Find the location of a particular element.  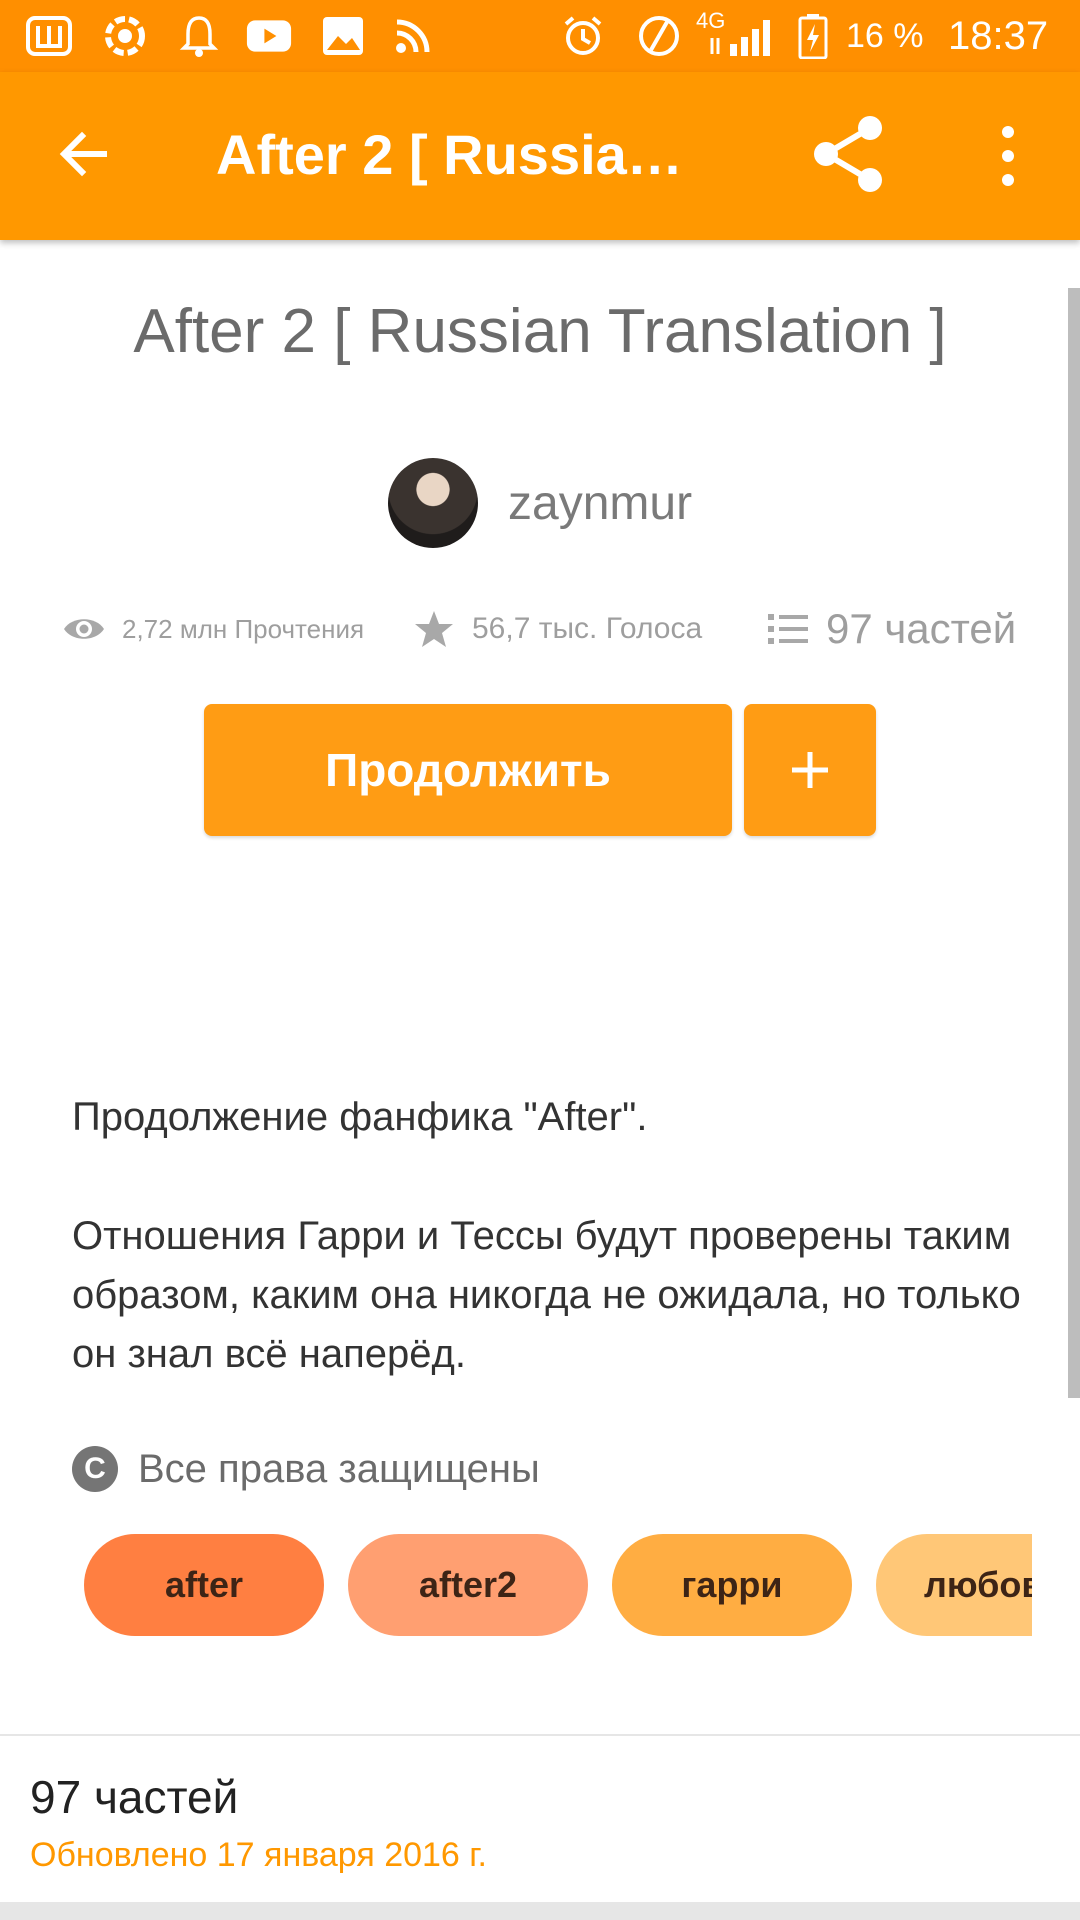

app-icon is located at coordinates (49, 36).